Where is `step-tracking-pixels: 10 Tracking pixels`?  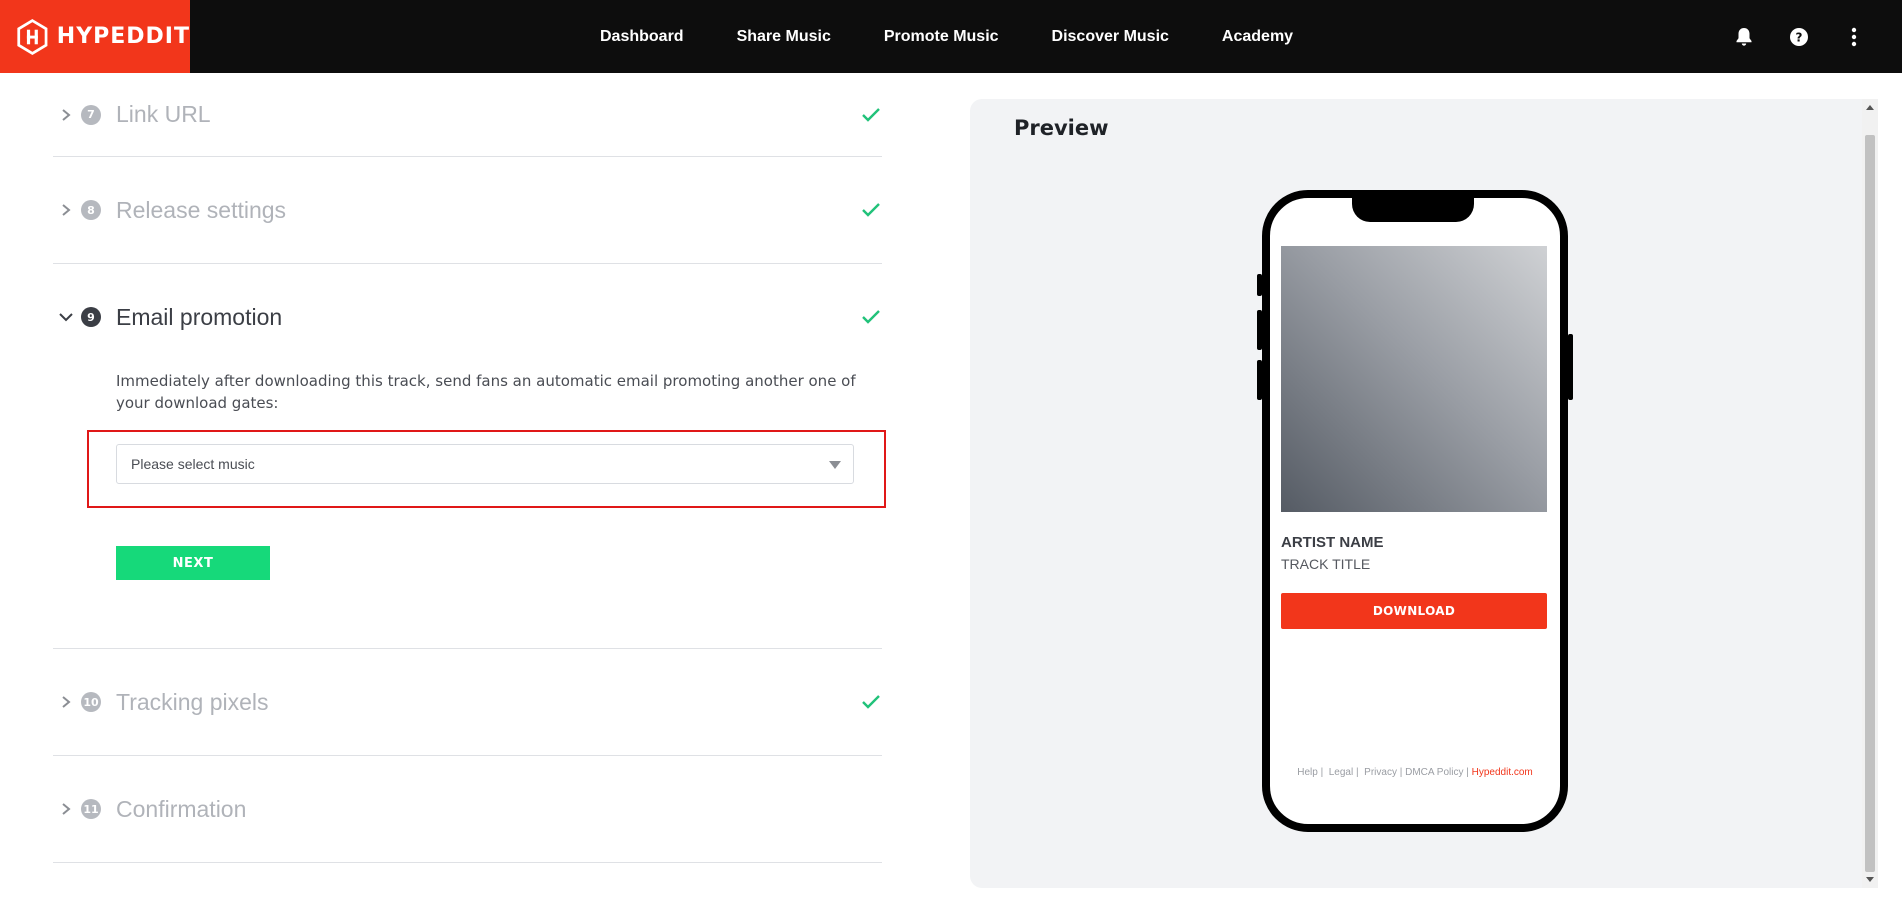
step-tracking-pixels: 10 Tracking pixels is located at coordinates (467, 702).